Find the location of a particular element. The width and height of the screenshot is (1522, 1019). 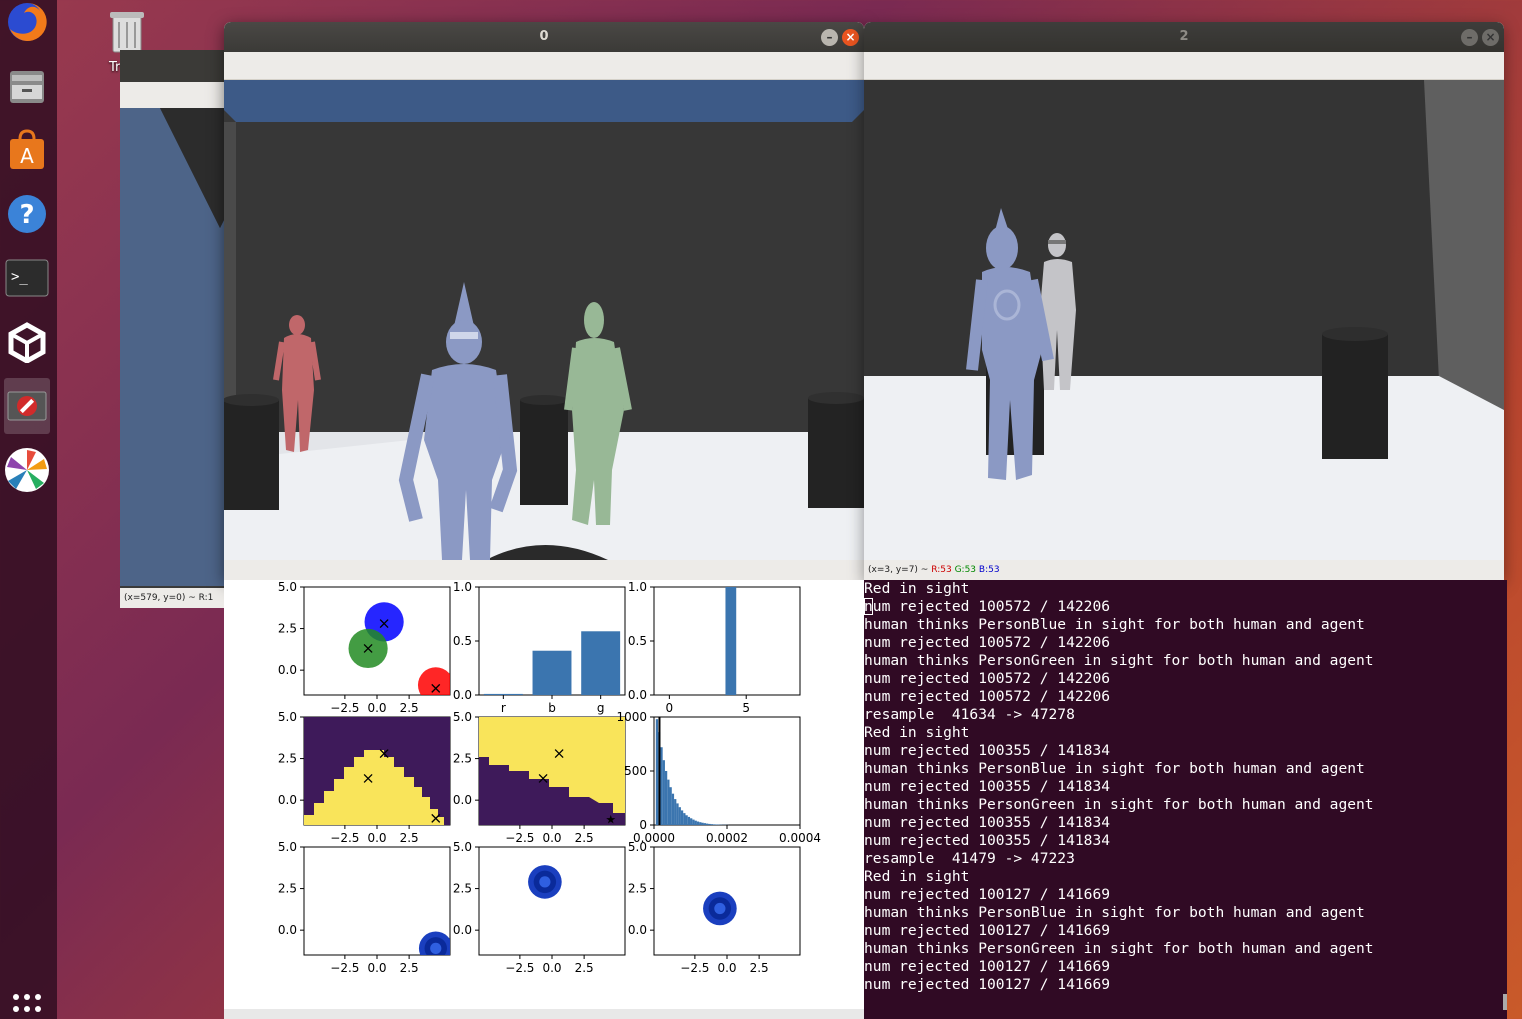

status-b: B:53 is located at coordinates (989, 570).